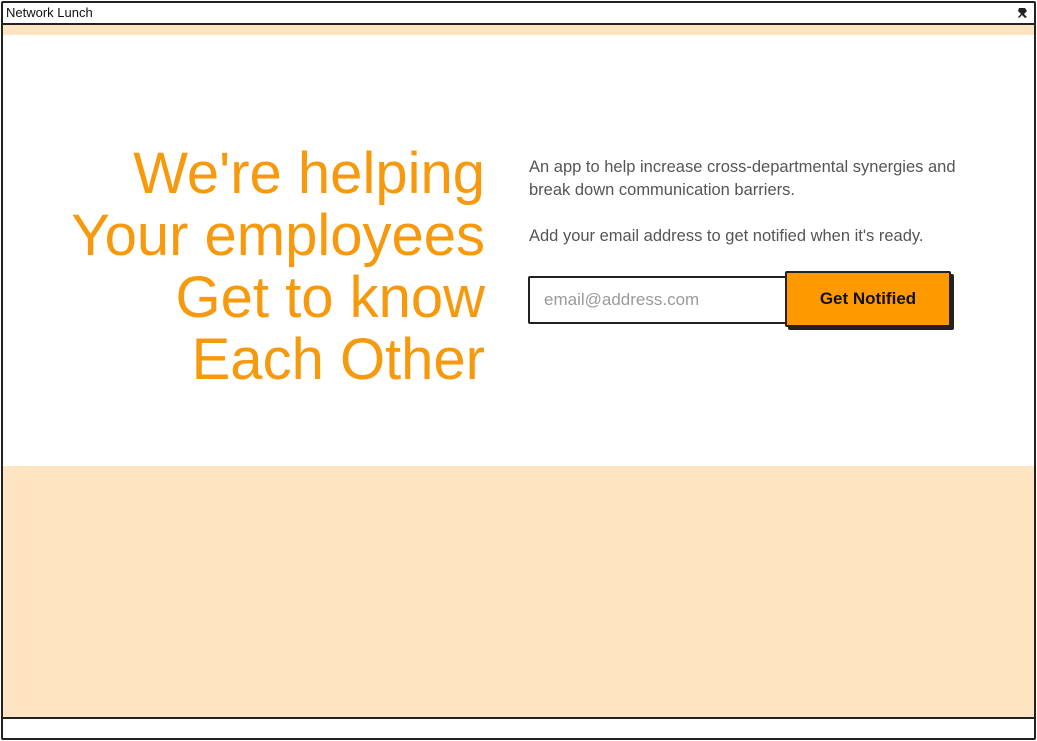  I want to click on top-accent-band, so click(518, 30).